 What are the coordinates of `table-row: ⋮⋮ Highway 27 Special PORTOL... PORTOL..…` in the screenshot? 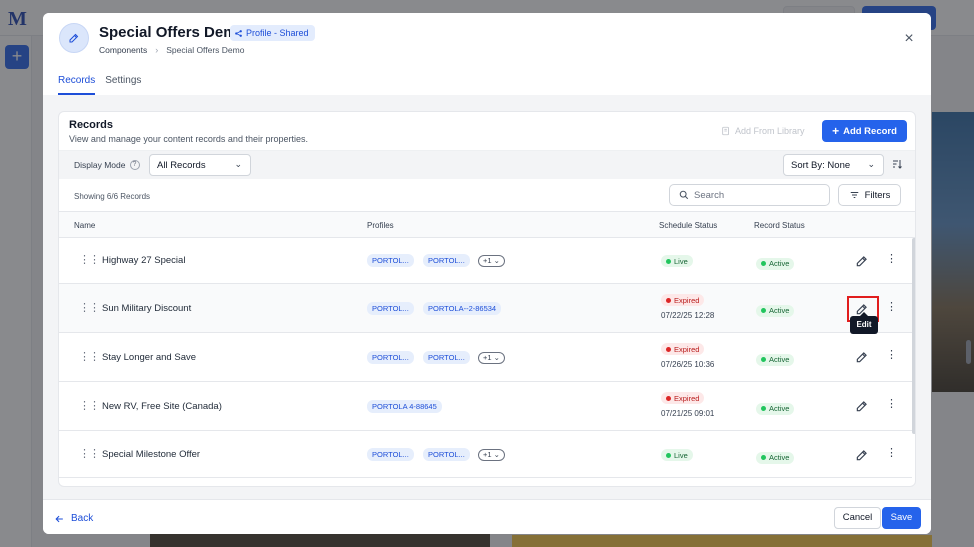 It's located at (485, 261).